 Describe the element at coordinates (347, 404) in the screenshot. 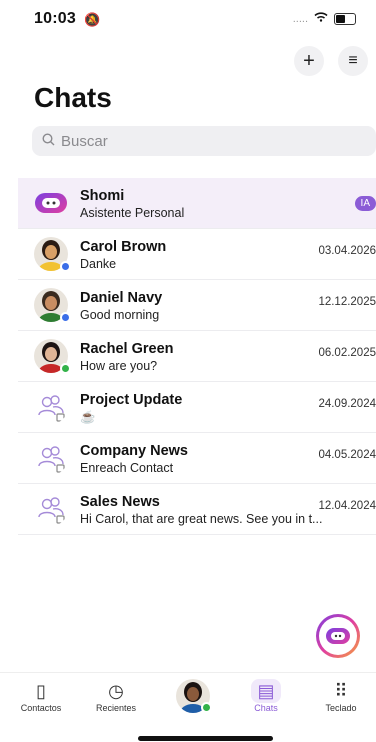

I see `chat-date: 24.09.2024` at that location.